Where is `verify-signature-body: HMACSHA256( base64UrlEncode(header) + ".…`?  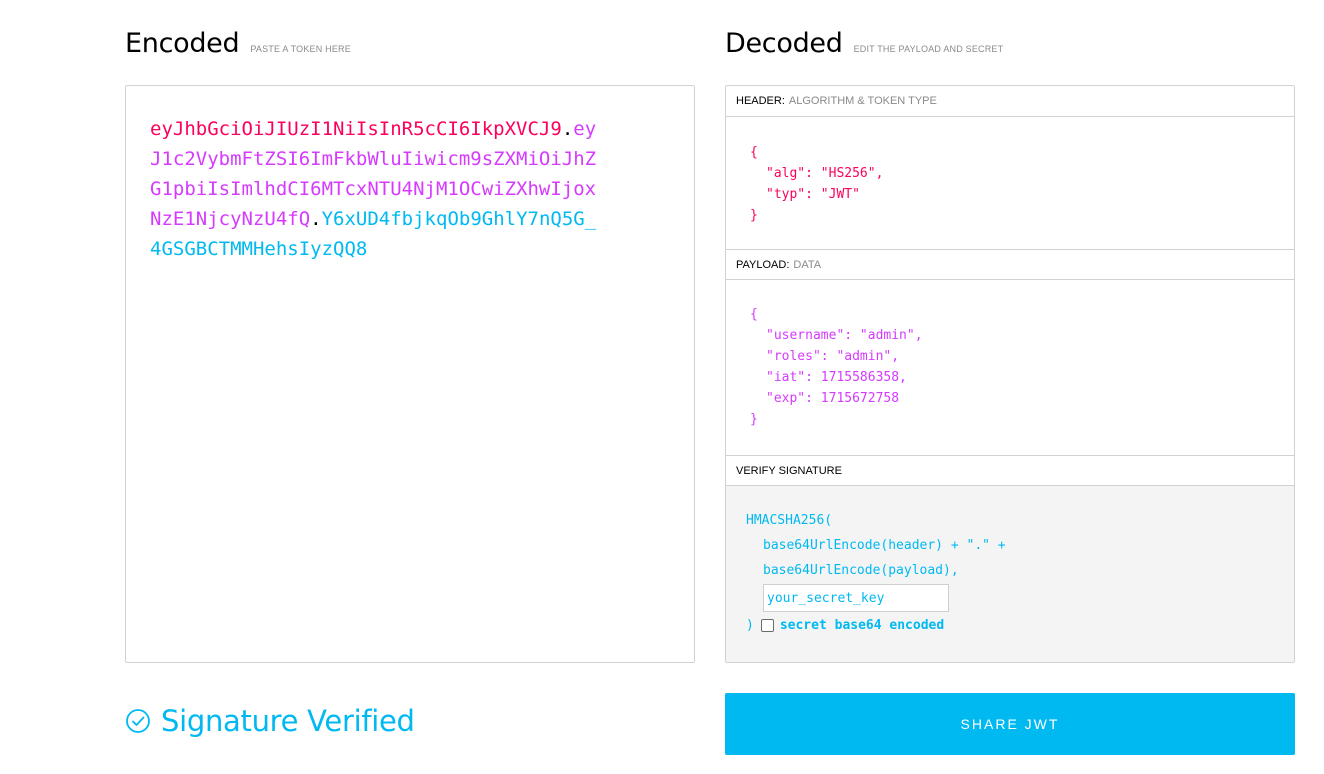 verify-signature-body: HMACSHA256( base64UrlEncode(header) + ".… is located at coordinates (1010, 574).